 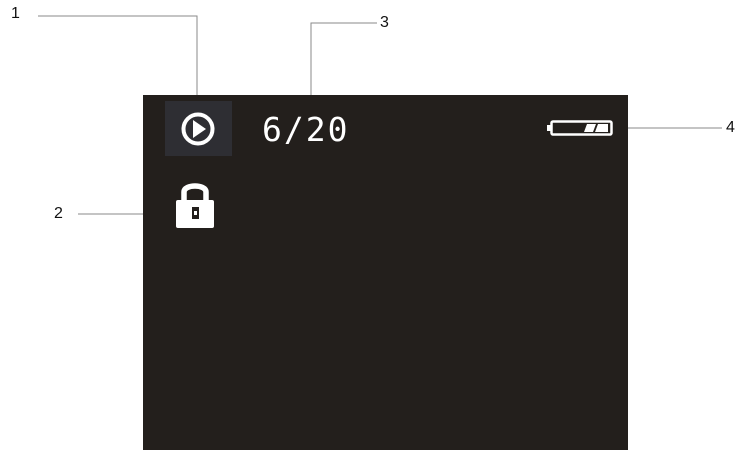 What do you see at coordinates (58, 213) in the screenshot?
I see `callout-label-2: 2` at bounding box center [58, 213].